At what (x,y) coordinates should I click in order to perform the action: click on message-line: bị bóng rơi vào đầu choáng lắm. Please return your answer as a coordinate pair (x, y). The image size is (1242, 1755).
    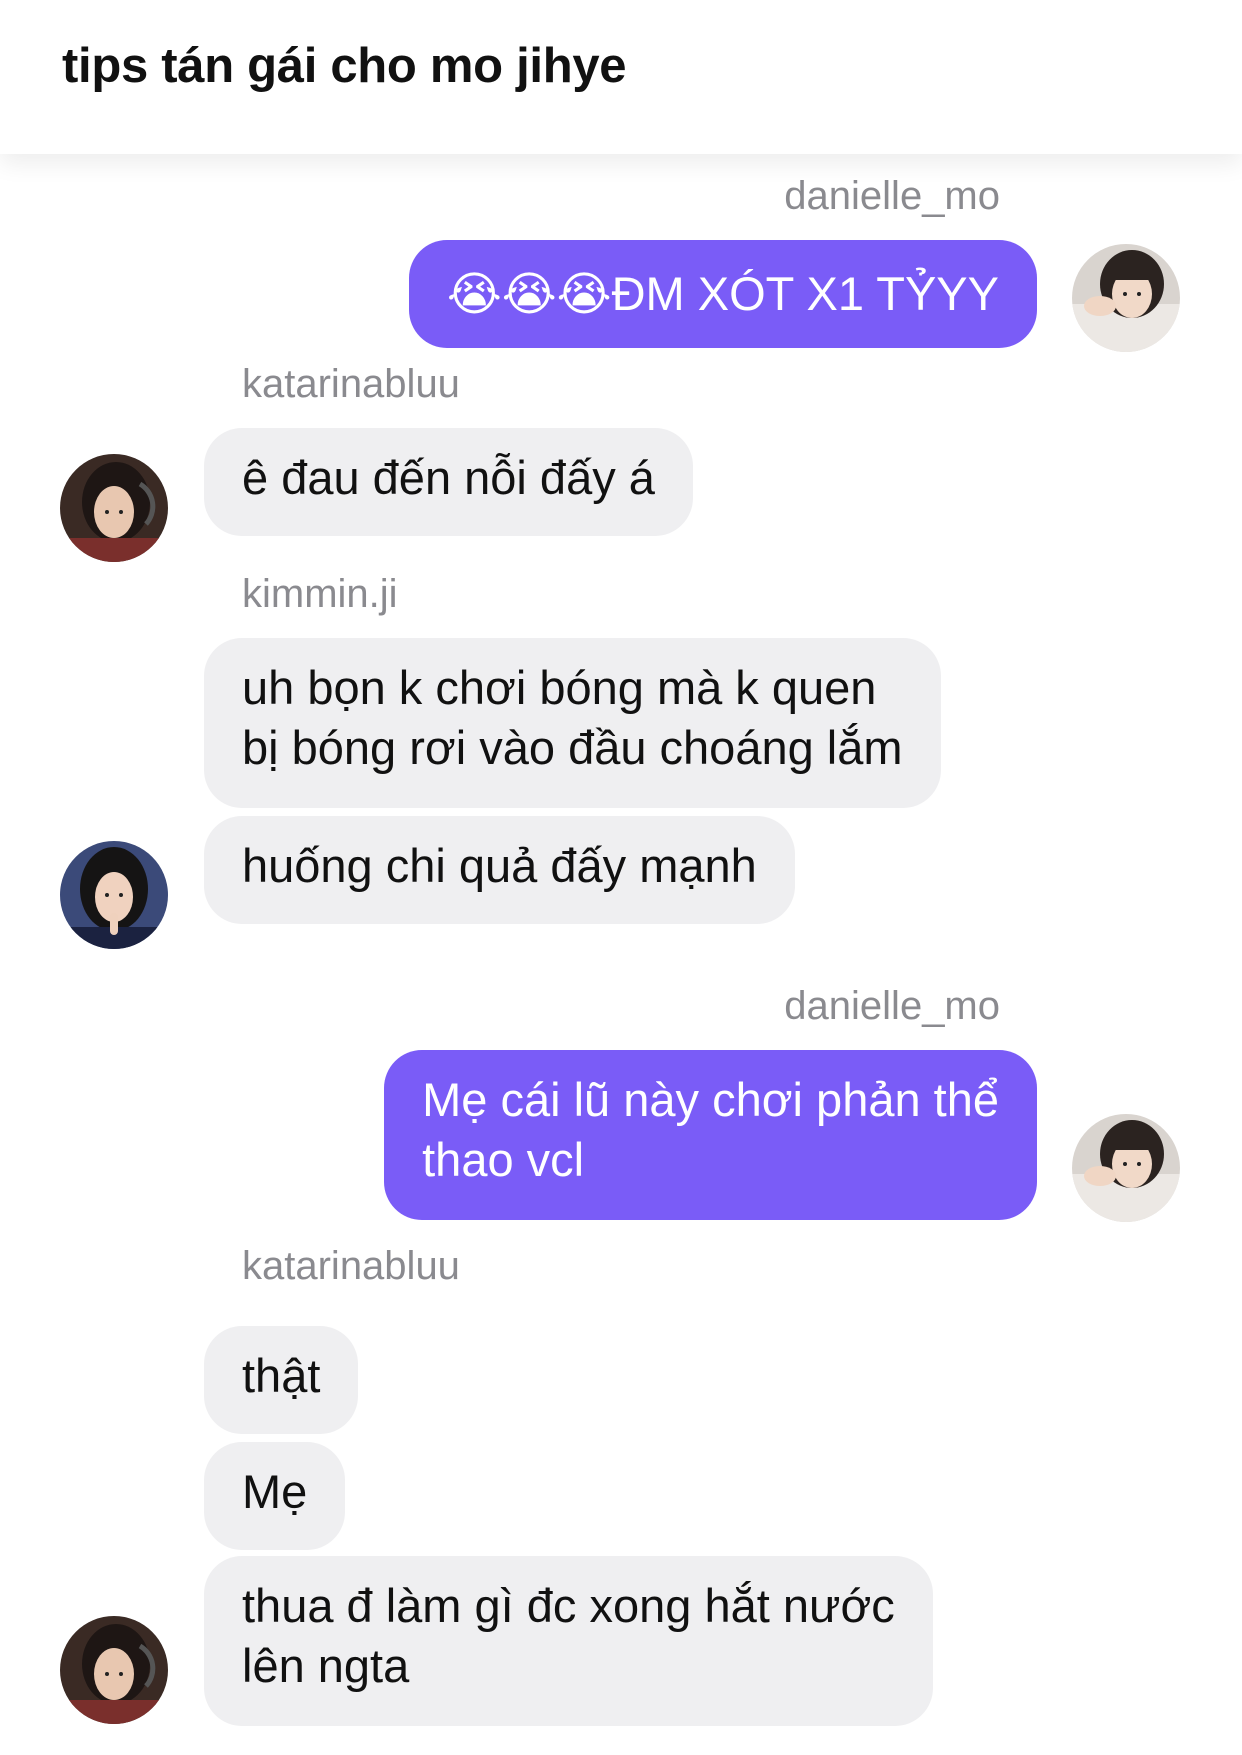
    Looking at the image, I should click on (572, 747).